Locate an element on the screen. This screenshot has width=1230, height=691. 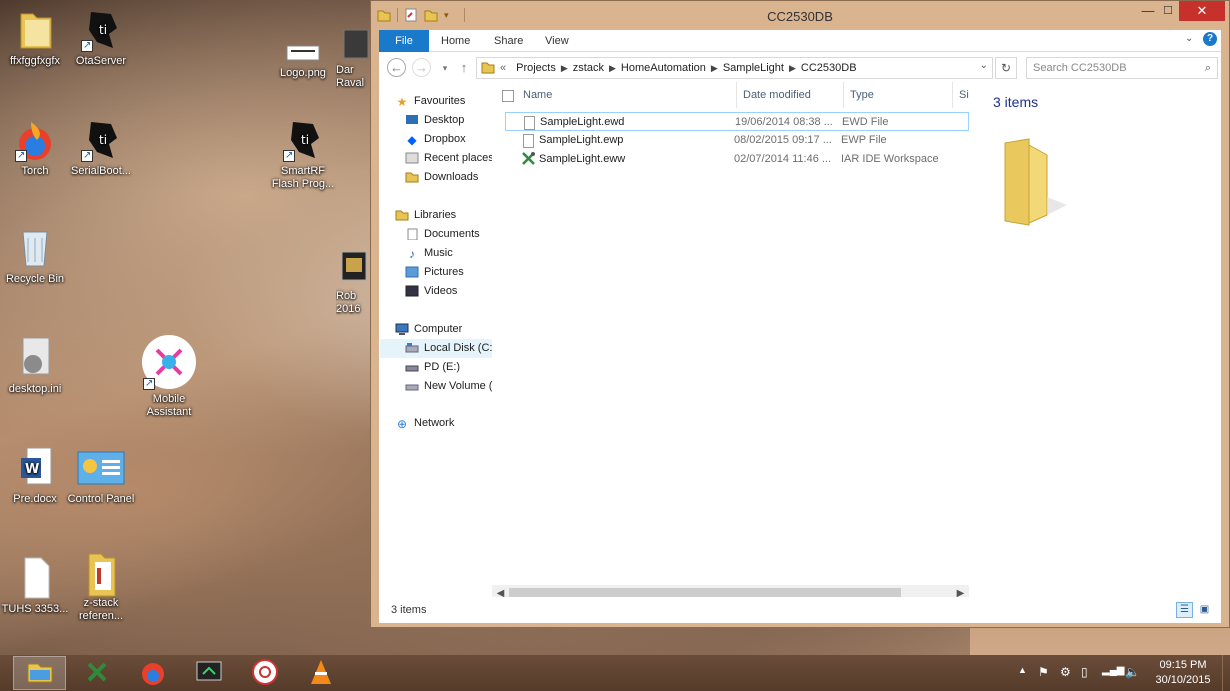
back-button: ← is located at coordinates (397, 68).